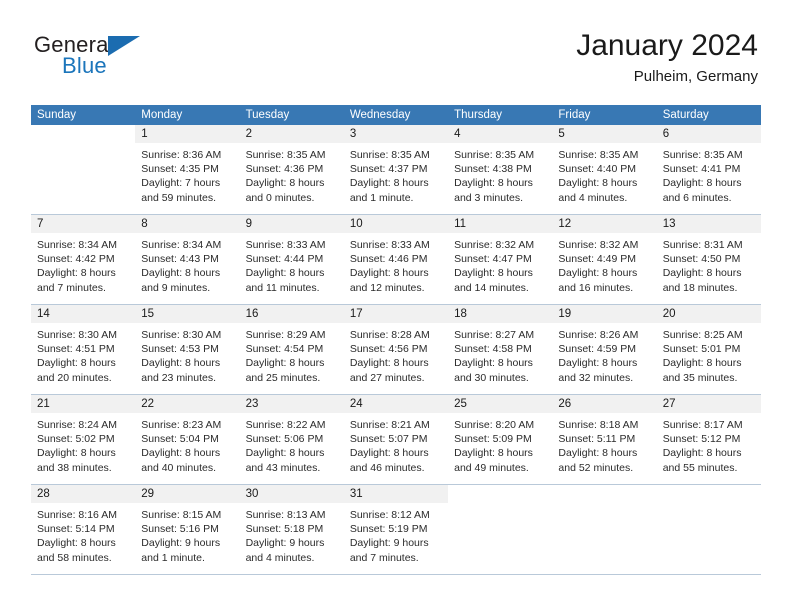 The height and width of the screenshot is (612, 792). Describe the element at coordinates (280, 197) in the screenshot. I see `daylight-duration-line2: and 0 minutes.` at that location.